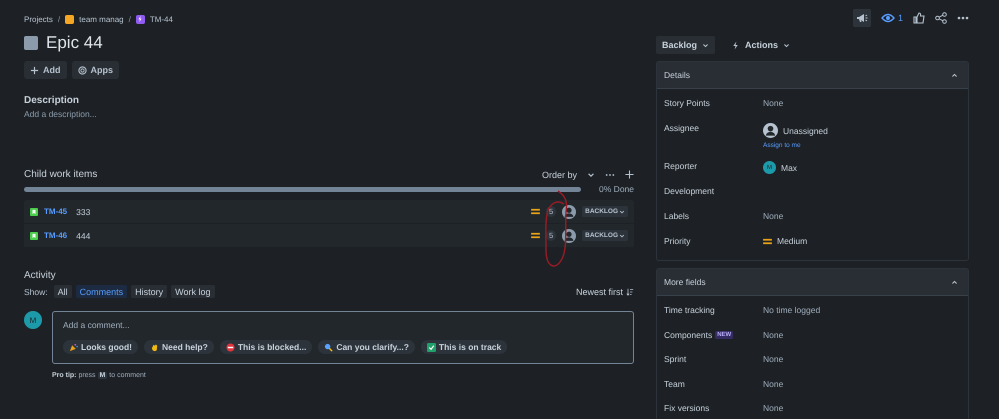 This screenshot has height=419, width=999. I want to click on field-value: Unassigned, so click(805, 131).